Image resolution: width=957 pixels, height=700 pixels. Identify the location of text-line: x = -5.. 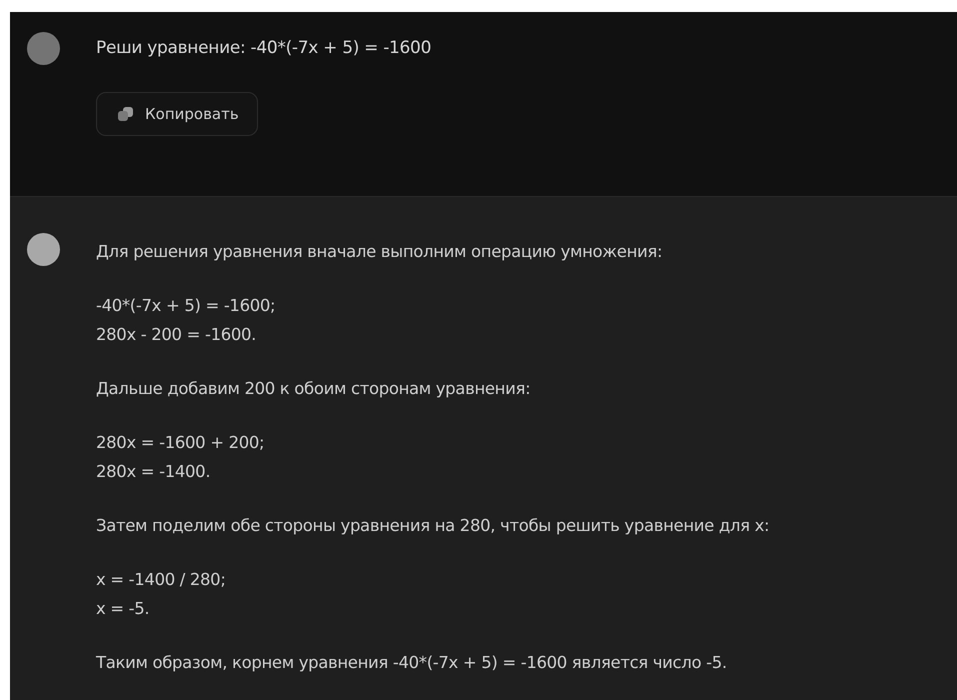
(123, 609).